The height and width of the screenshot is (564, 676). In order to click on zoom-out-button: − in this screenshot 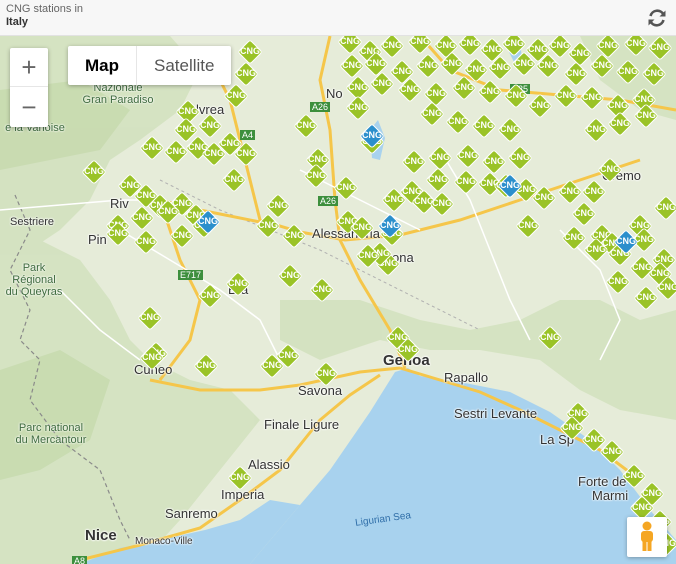, I will do `click(29, 107)`.